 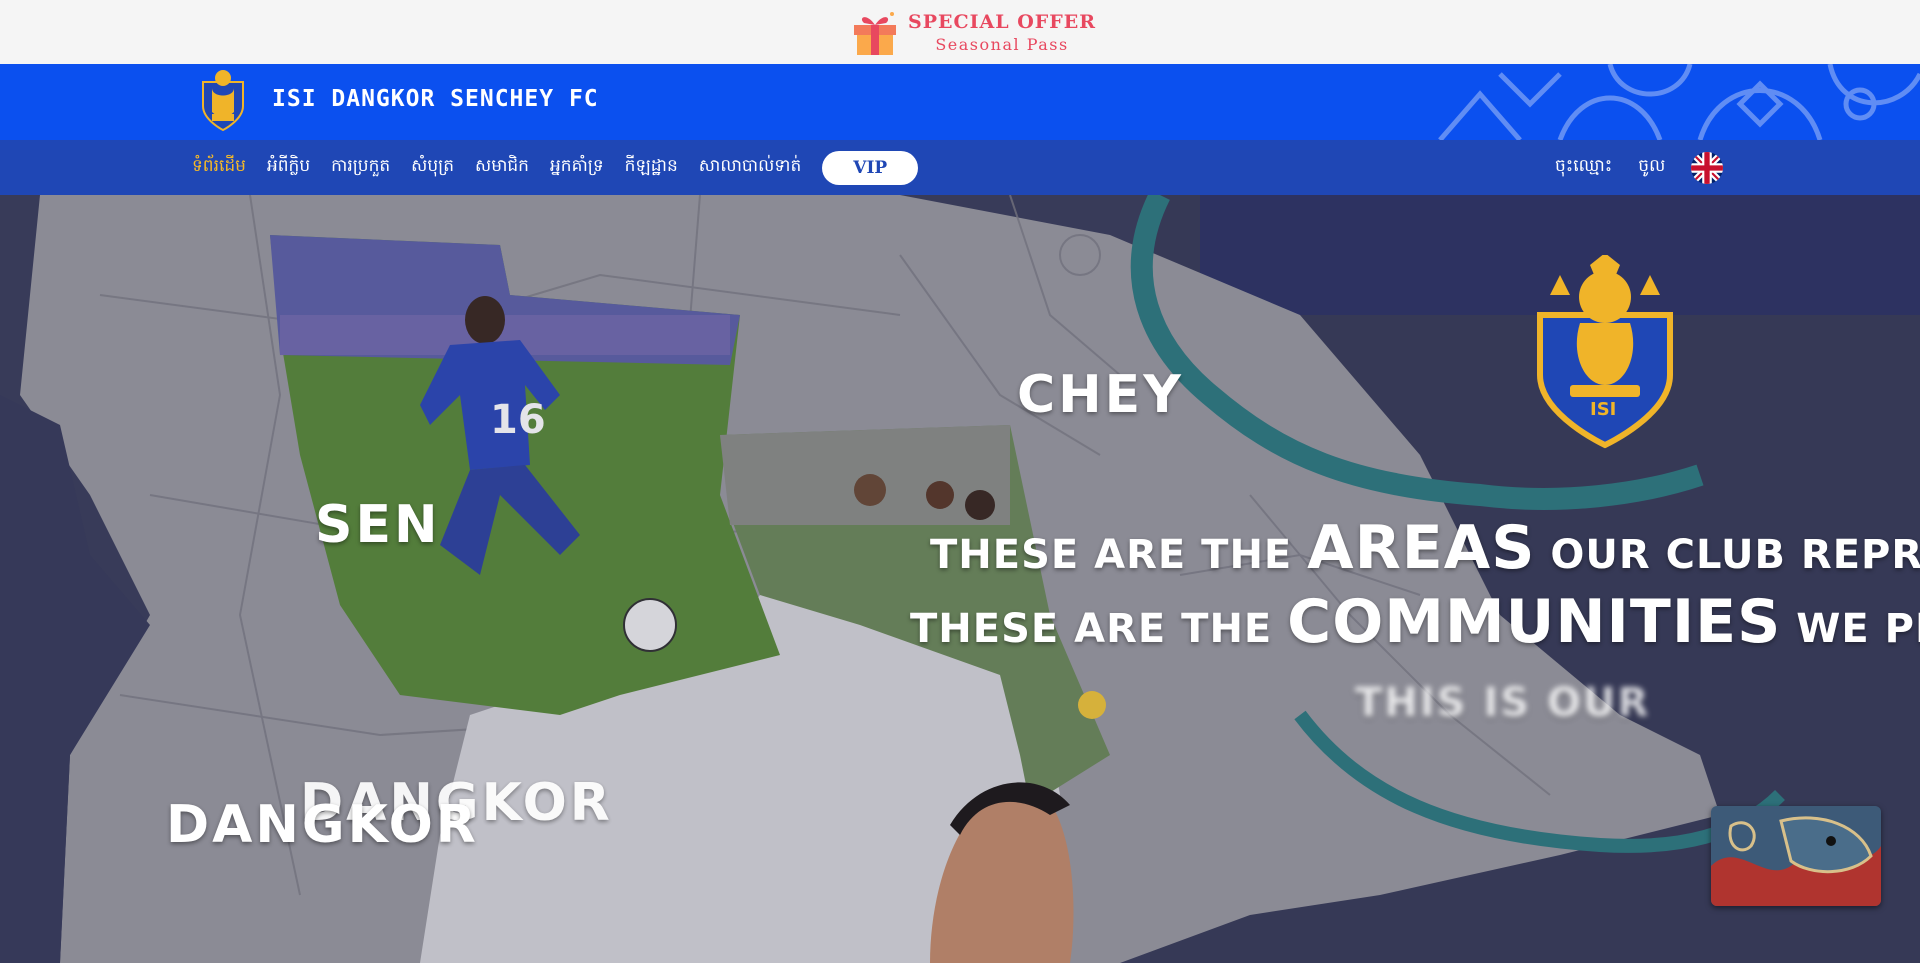 I want to click on promo-title: SPECIAL OFFER, so click(x=1002, y=21).